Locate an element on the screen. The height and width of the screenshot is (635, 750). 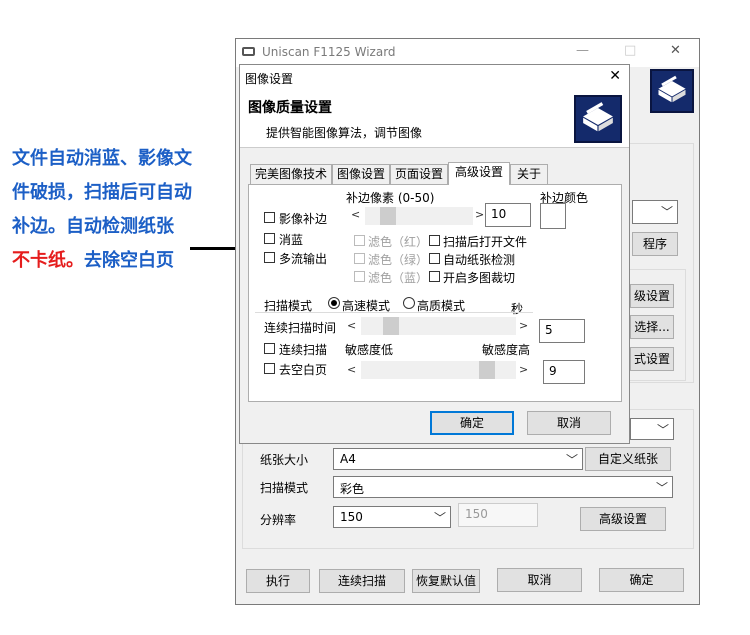
tab-page-settings: 页面设置 is located at coordinates (419, 174).